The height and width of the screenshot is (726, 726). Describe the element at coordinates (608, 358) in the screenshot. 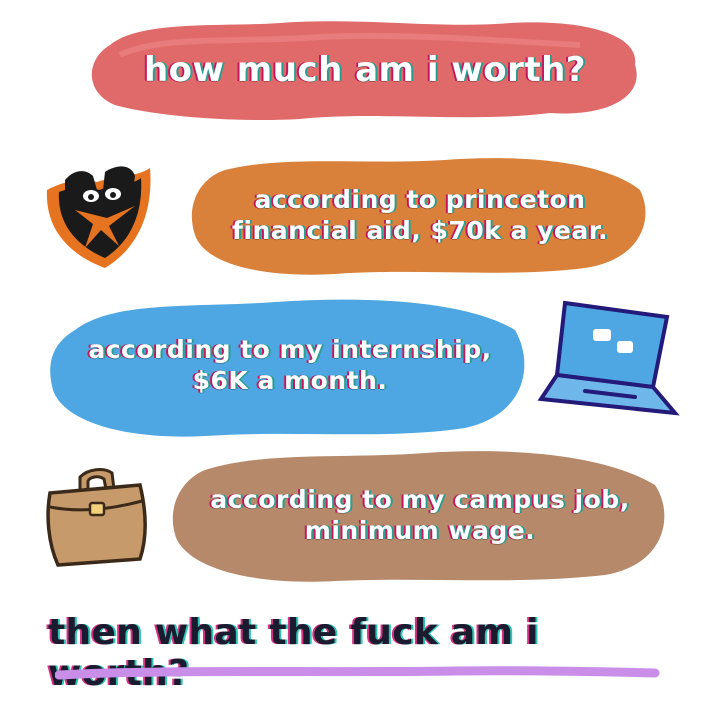

I see `laptop-icon` at that location.